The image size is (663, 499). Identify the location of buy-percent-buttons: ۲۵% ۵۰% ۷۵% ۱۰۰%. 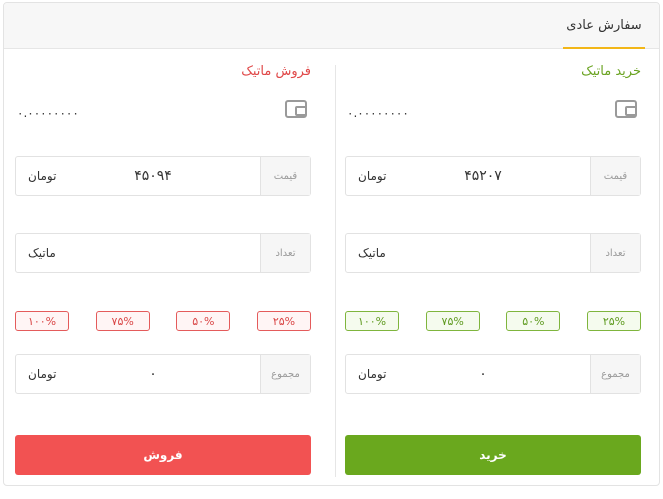
(493, 321).